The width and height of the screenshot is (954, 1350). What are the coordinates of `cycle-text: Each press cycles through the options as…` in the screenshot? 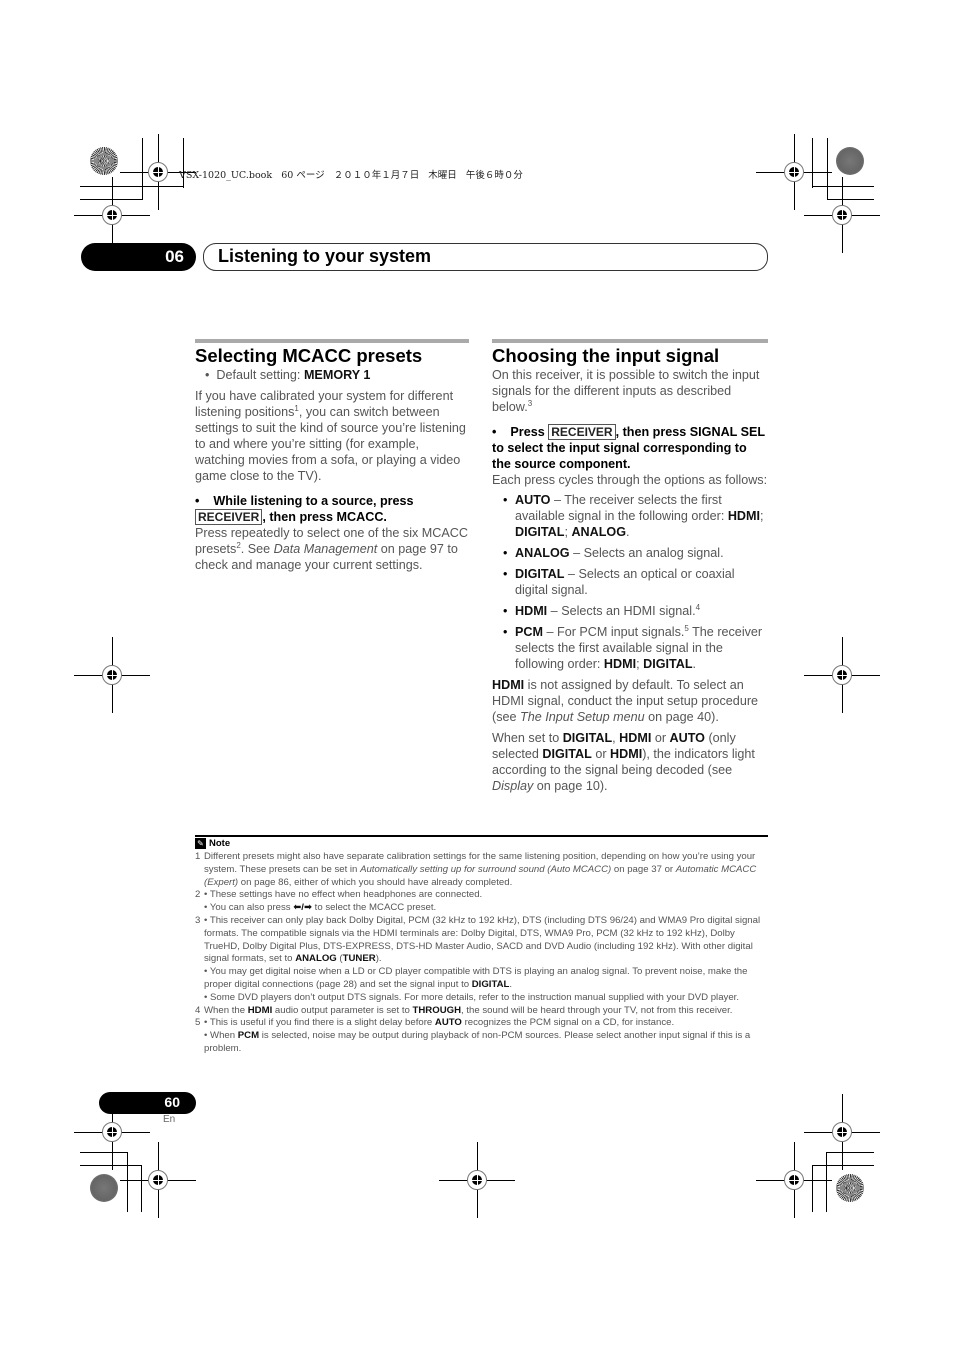 It's located at (630, 480).